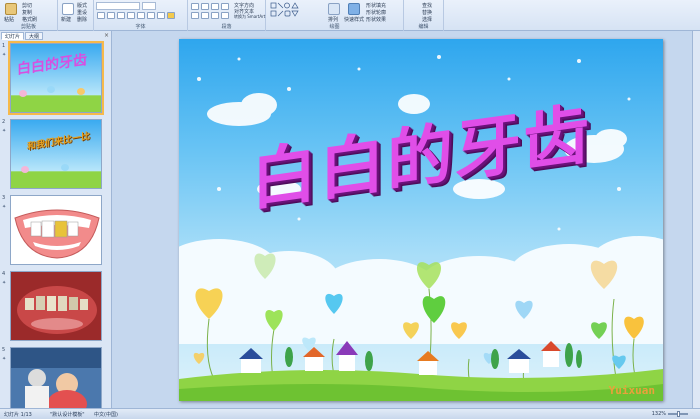 The width and height of the screenshot is (700, 419). Describe the element at coordinates (334, 9) in the screenshot. I see `arrange-icon` at that location.